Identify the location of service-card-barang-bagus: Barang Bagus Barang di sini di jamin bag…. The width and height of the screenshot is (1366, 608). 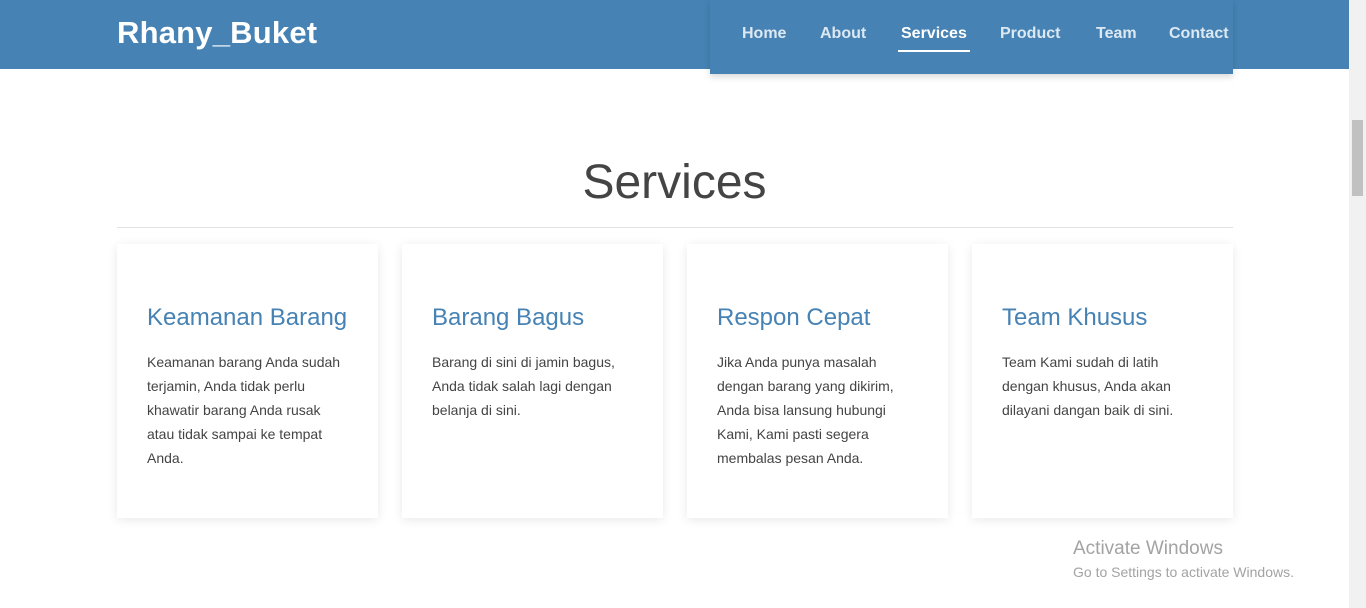
(532, 381).